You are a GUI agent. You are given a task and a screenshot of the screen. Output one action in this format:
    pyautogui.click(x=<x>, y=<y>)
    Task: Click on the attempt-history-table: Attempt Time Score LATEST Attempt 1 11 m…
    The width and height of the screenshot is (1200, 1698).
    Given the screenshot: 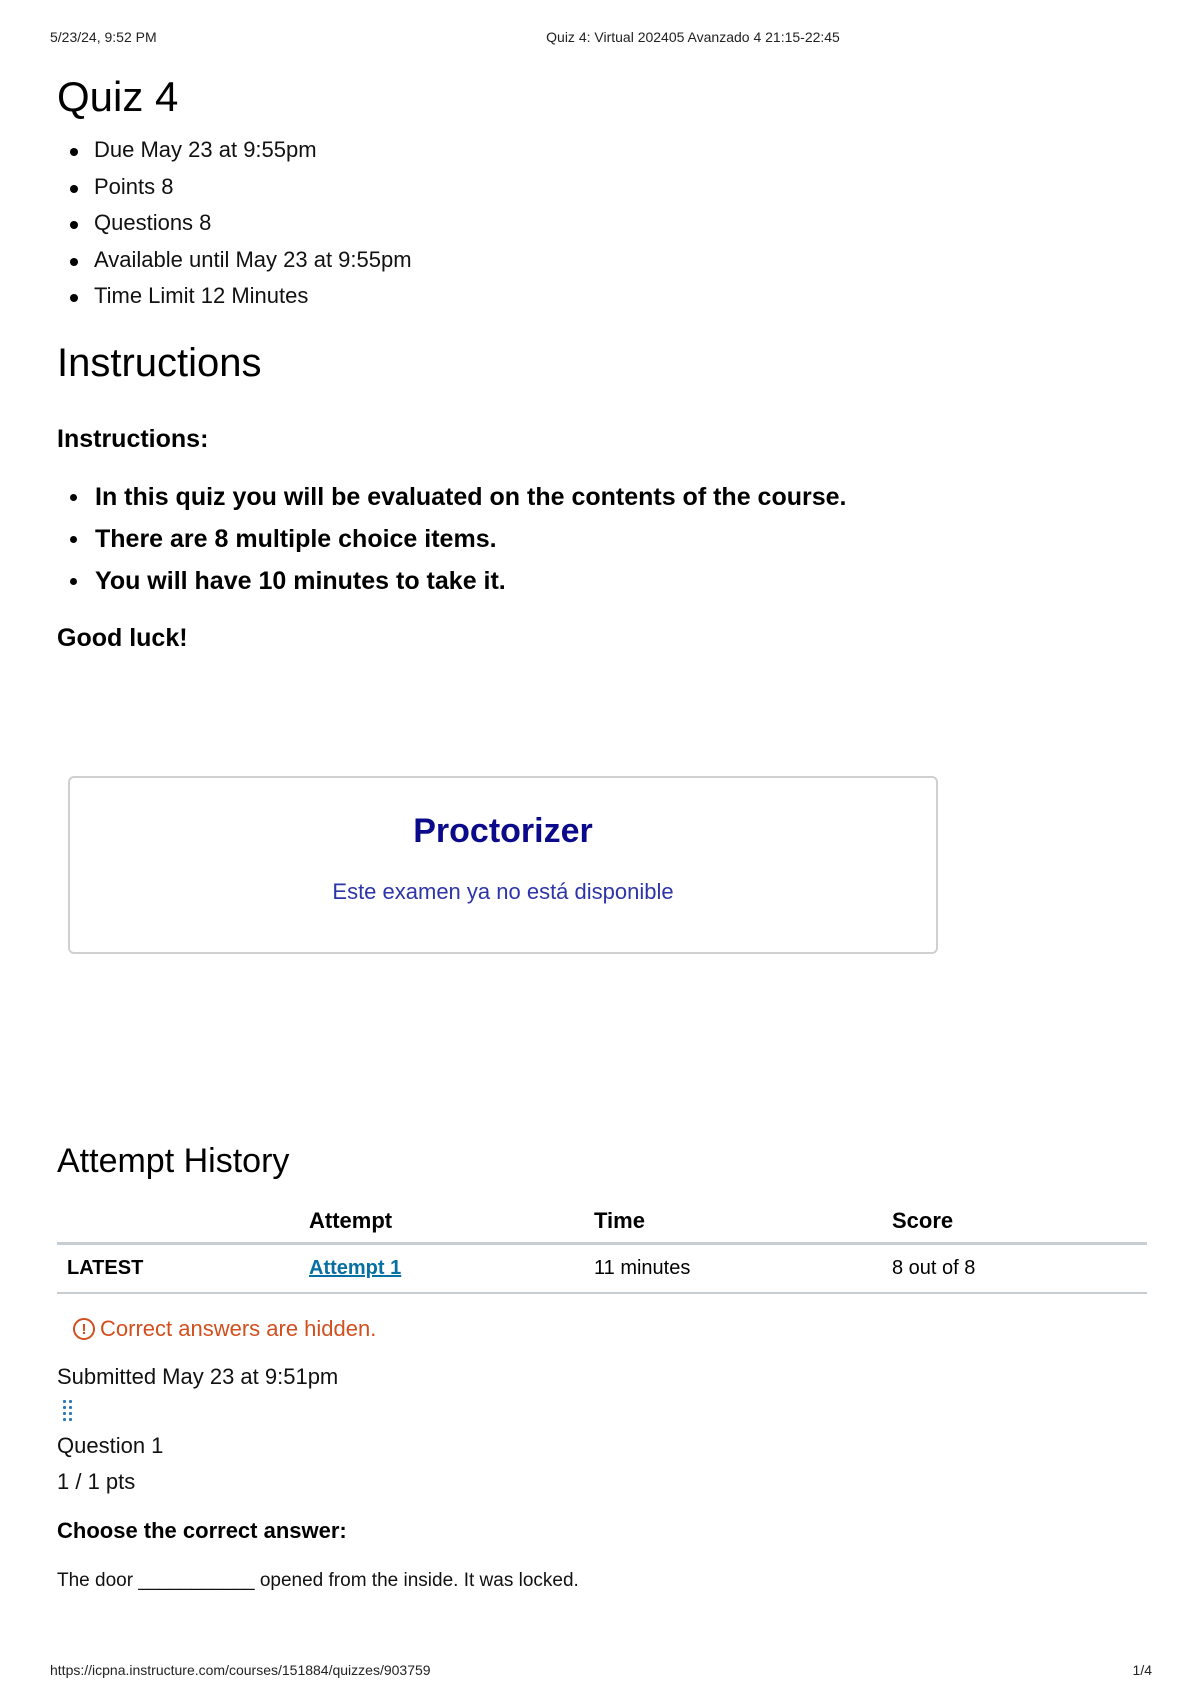 What is the action you would take?
    pyautogui.click(x=602, y=1247)
    